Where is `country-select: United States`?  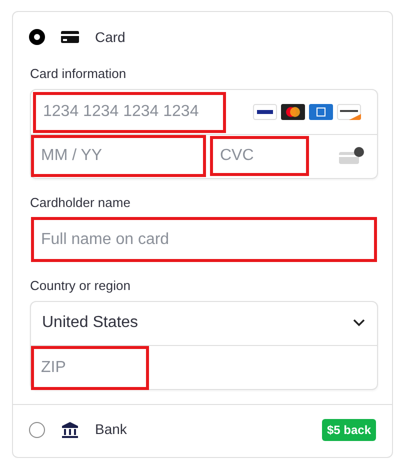 country-select: United States is located at coordinates (204, 323).